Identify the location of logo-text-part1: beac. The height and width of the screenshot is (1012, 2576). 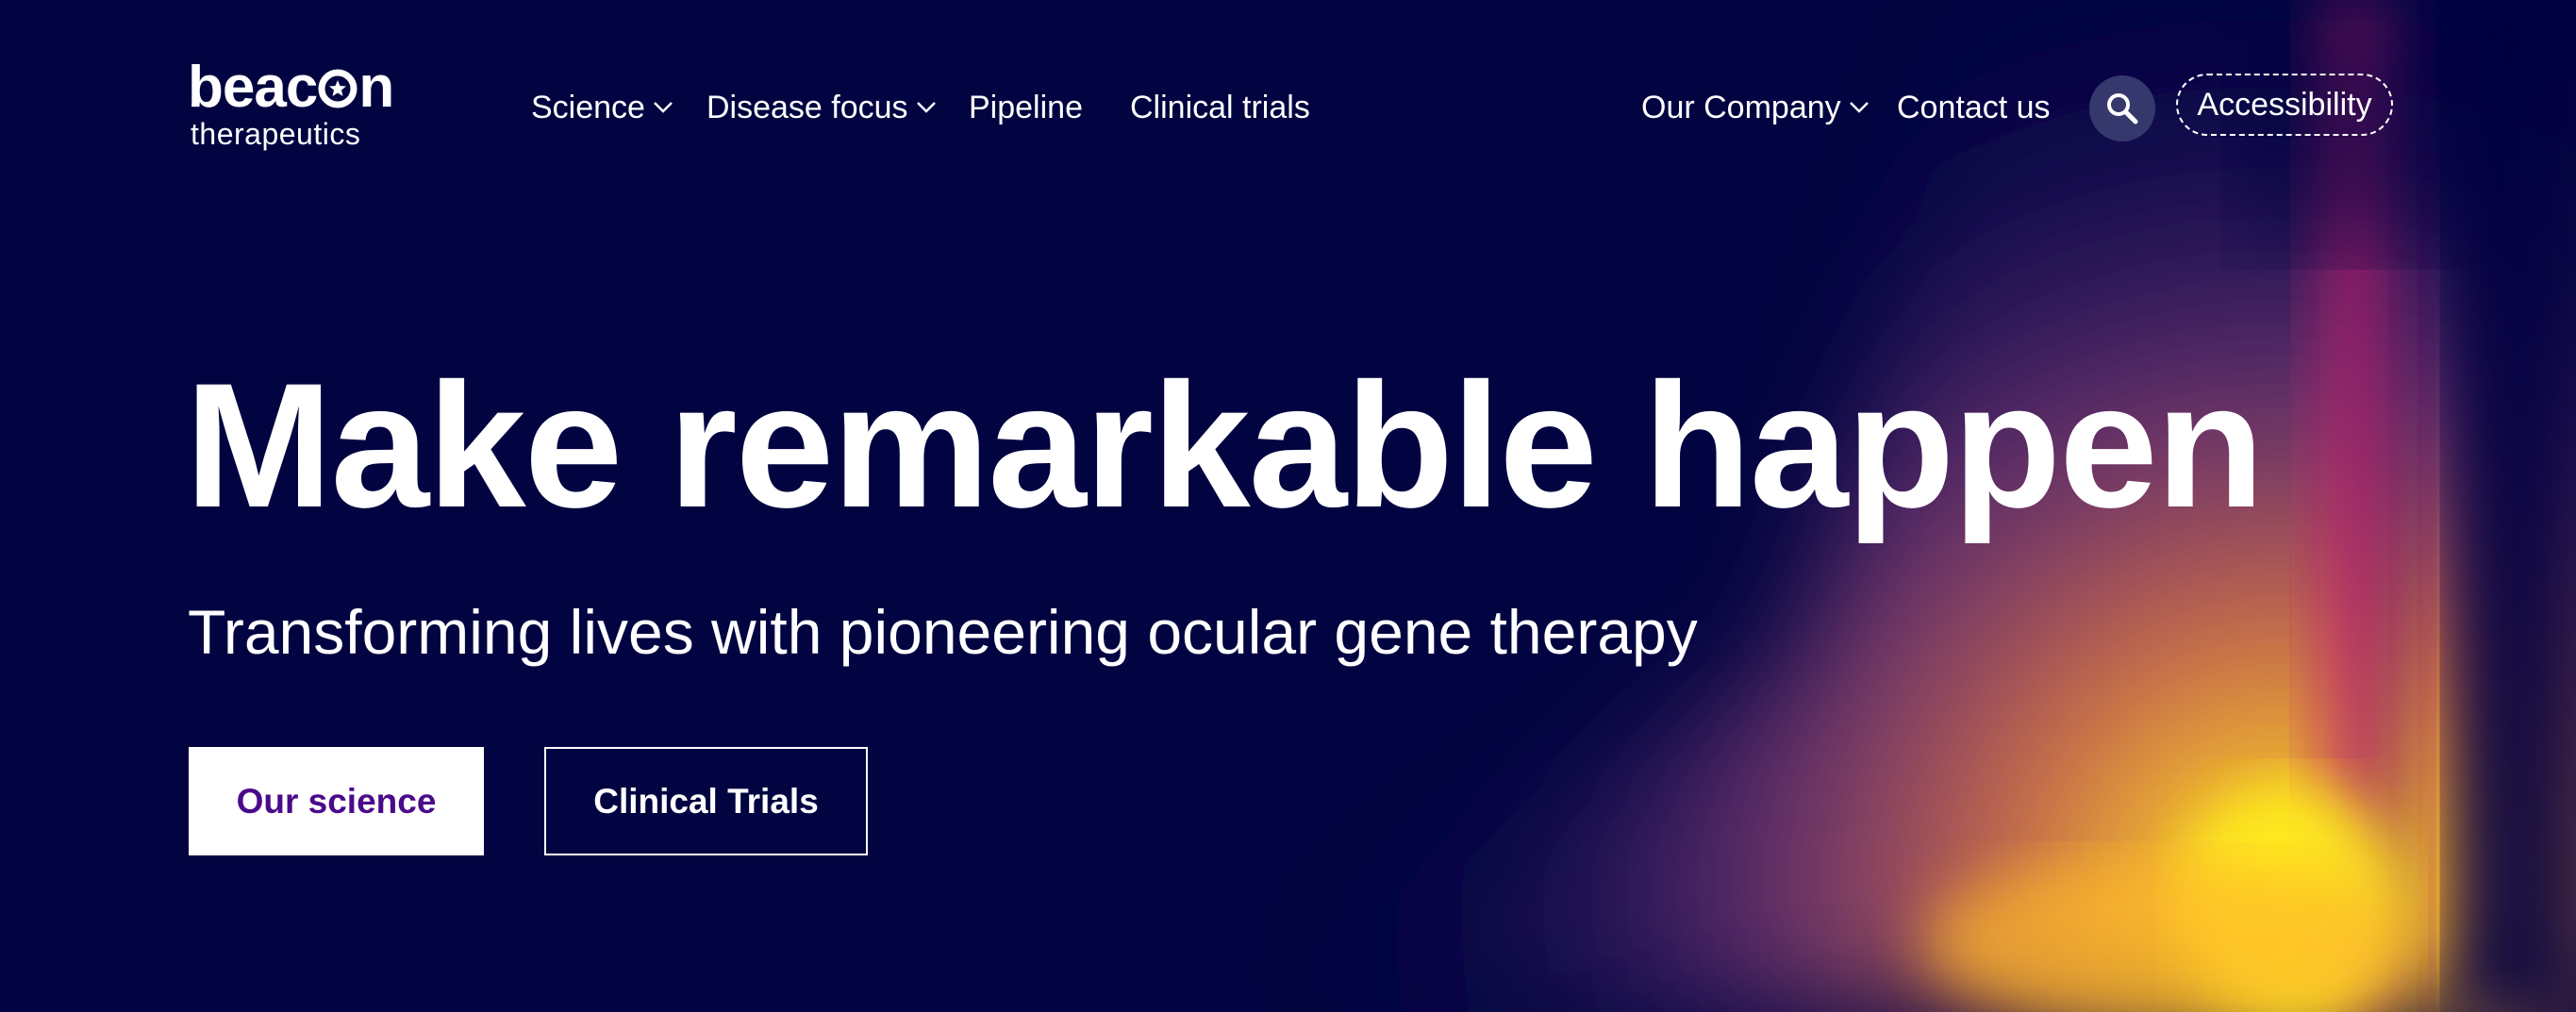
(253, 87).